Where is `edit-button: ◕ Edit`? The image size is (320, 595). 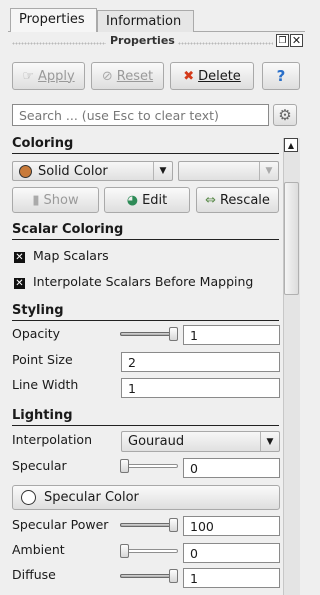
edit-button: ◕ Edit is located at coordinates (147, 200).